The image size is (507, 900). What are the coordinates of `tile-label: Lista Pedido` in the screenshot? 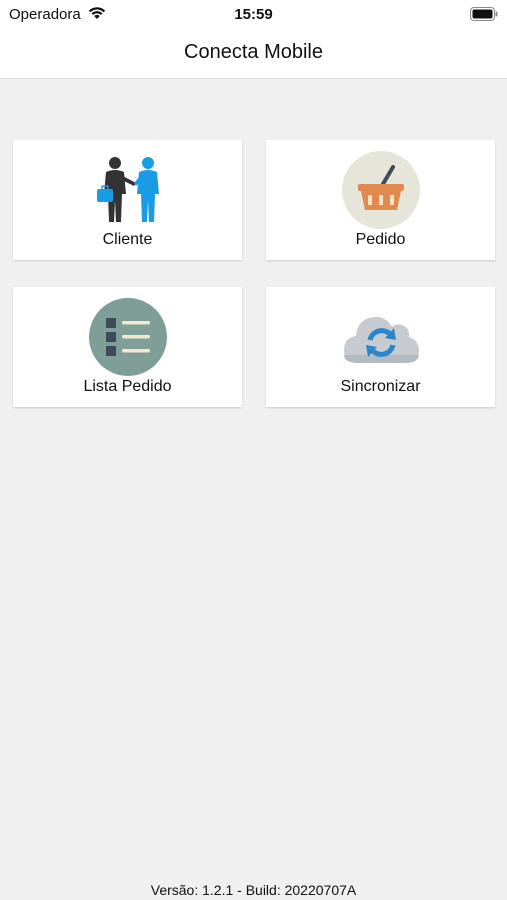 It's located at (127, 386).